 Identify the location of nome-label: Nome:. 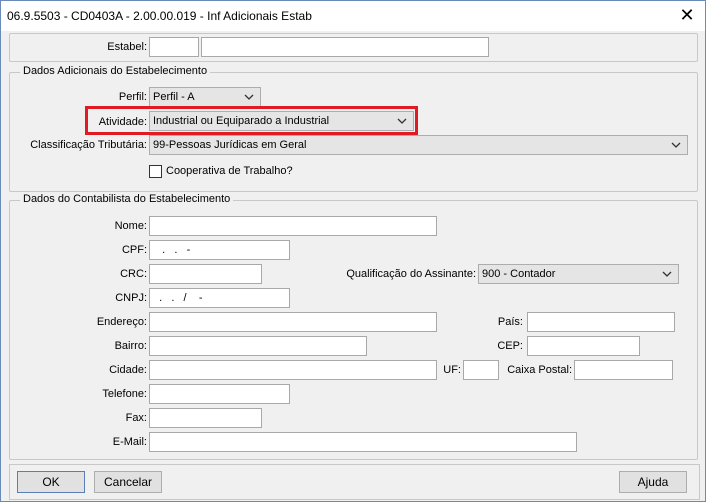
(130, 226).